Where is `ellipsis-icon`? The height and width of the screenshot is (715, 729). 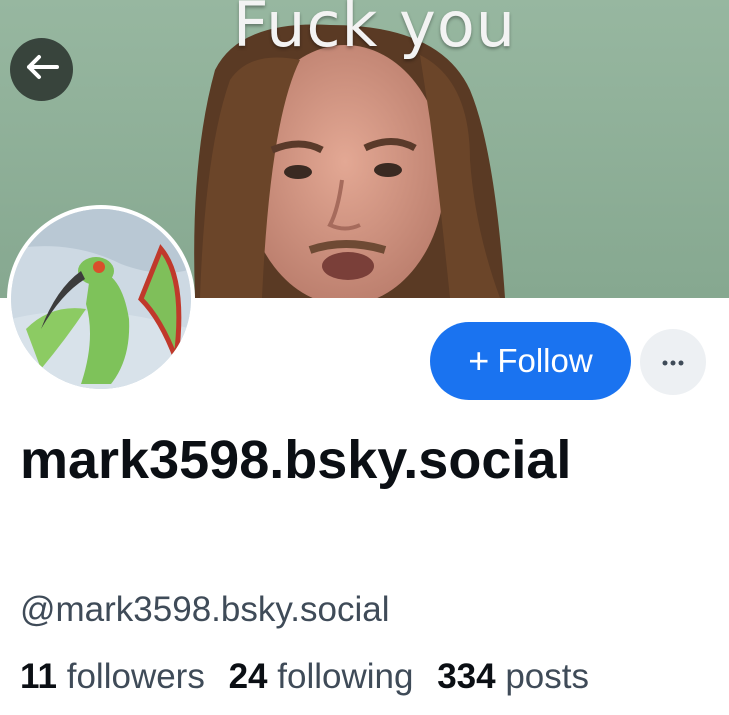
ellipsis-icon is located at coordinates (673, 362).